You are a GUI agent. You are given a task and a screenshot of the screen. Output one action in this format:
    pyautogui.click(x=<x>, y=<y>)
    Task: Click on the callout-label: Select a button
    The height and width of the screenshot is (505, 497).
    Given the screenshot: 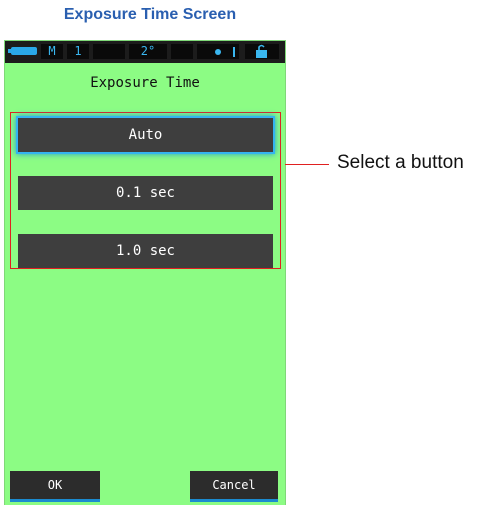 What is the action you would take?
    pyautogui.click(x=400, y=162)
    